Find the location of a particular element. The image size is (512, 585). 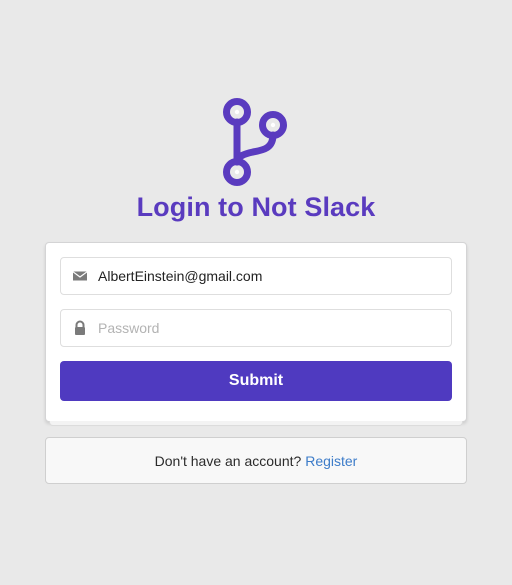

git-branch-icon is located at coordinates (255, 142).